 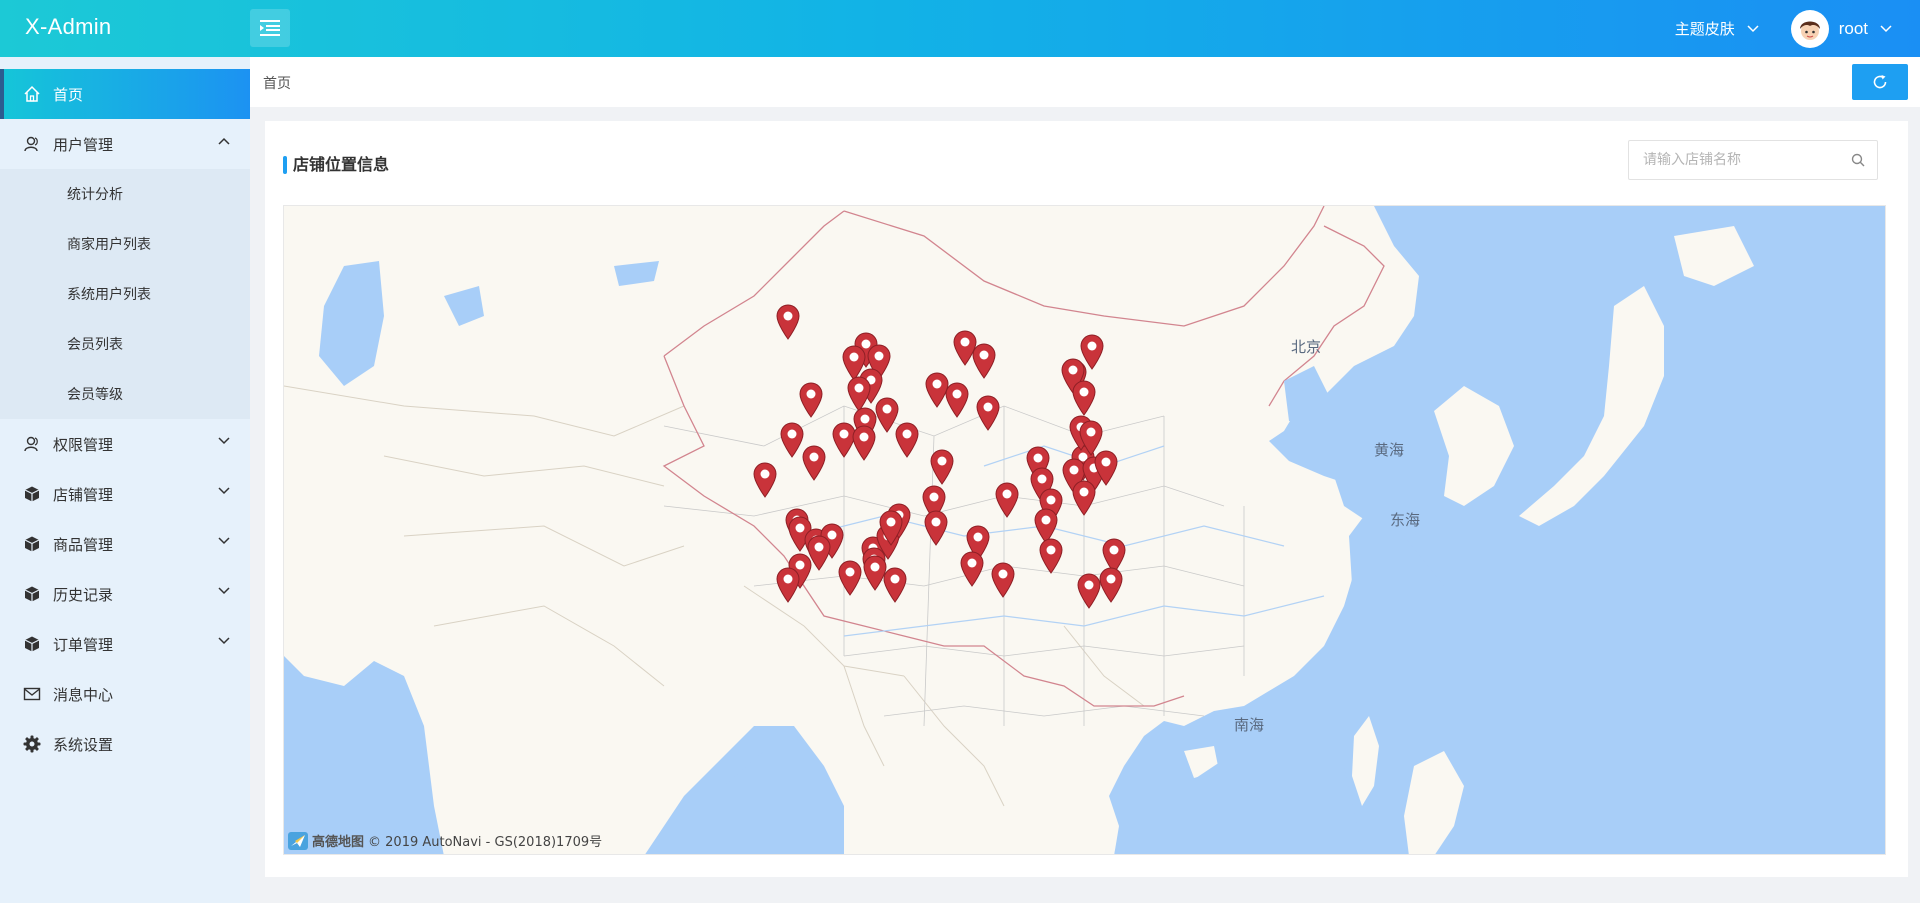 What do you see at coordinates (125, 394) in the screenshot?
I see `sidebar-subitem-member-levels: 会员等级` at bounding box center [125, 394].